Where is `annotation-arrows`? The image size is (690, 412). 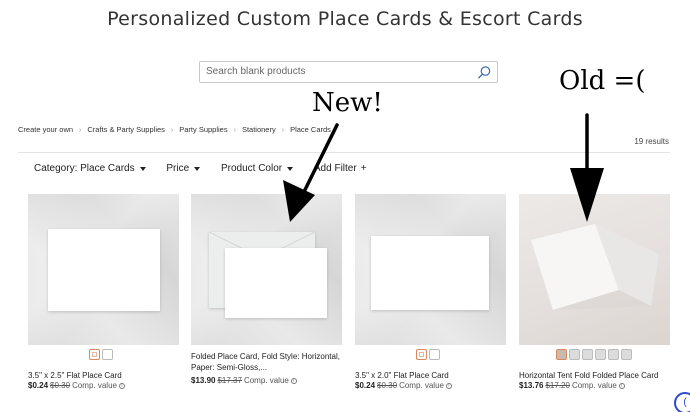
annotation-arrows is located at coordinates (443, 167).